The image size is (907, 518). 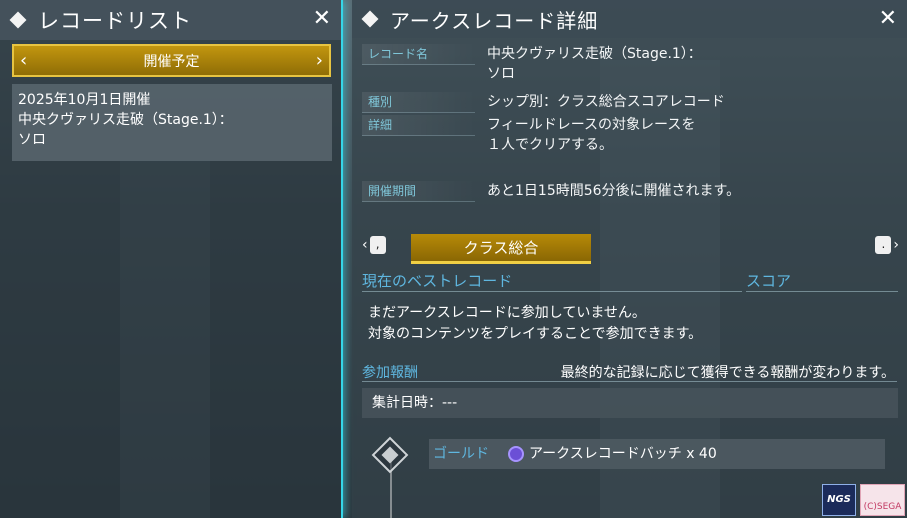 I want to click on panel-title: レコードリスト, so click(x=115, y=21).